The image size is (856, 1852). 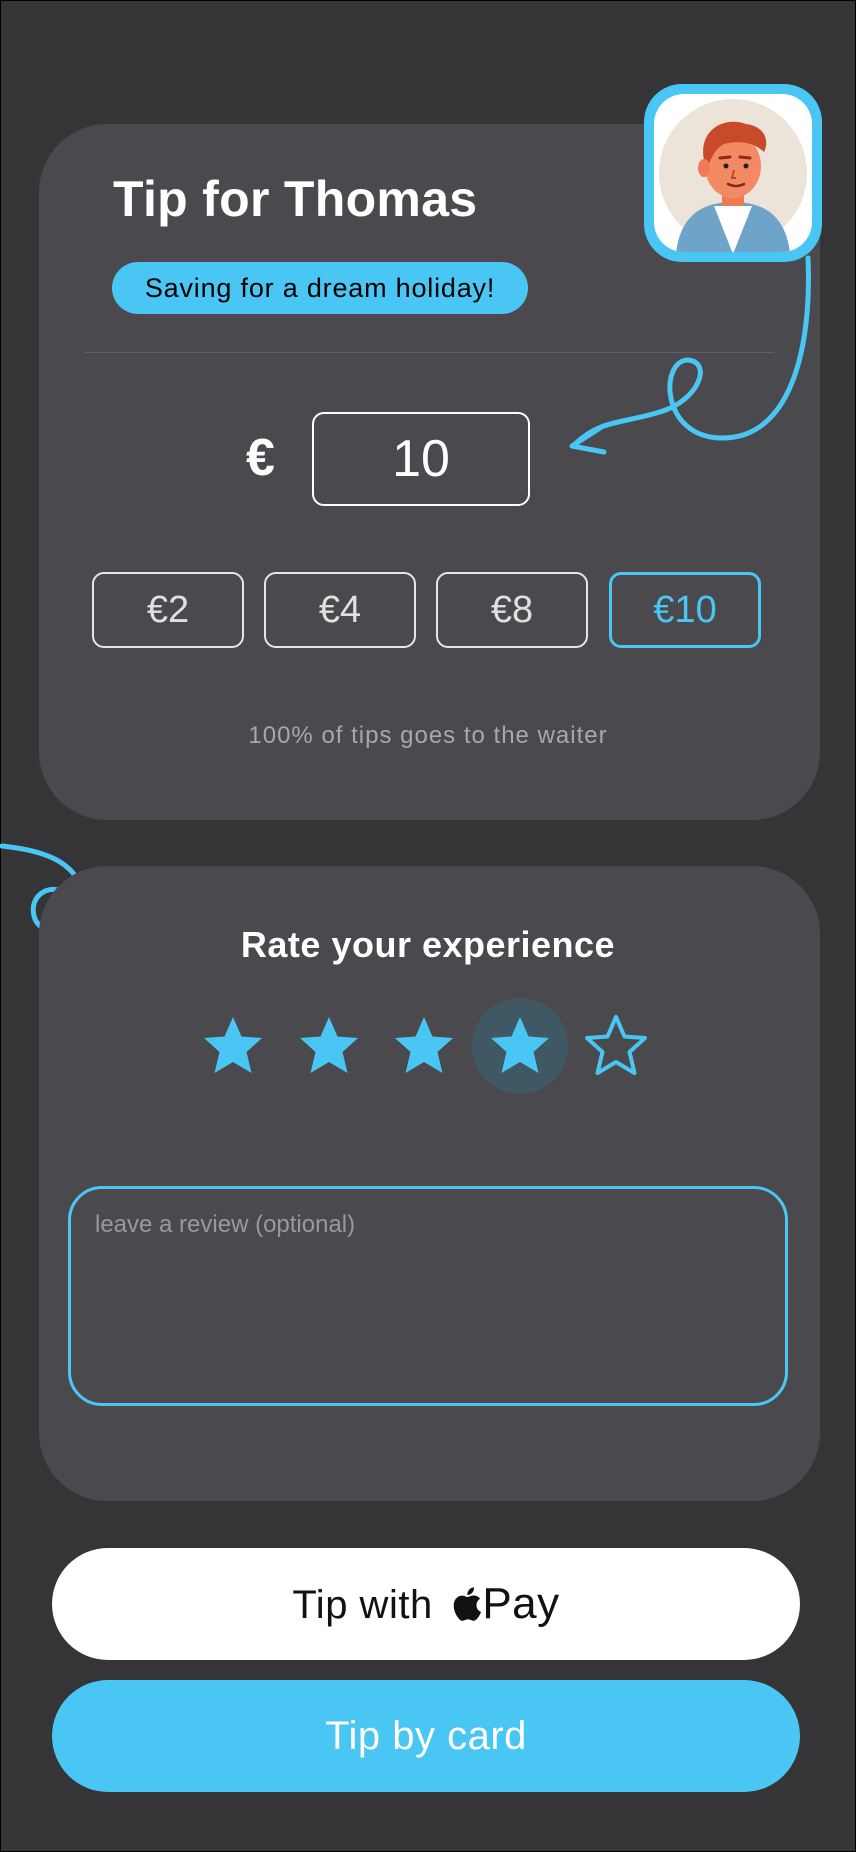 I want to click on apple-pay-suffix: Pay, so click(x=521, y=1603).